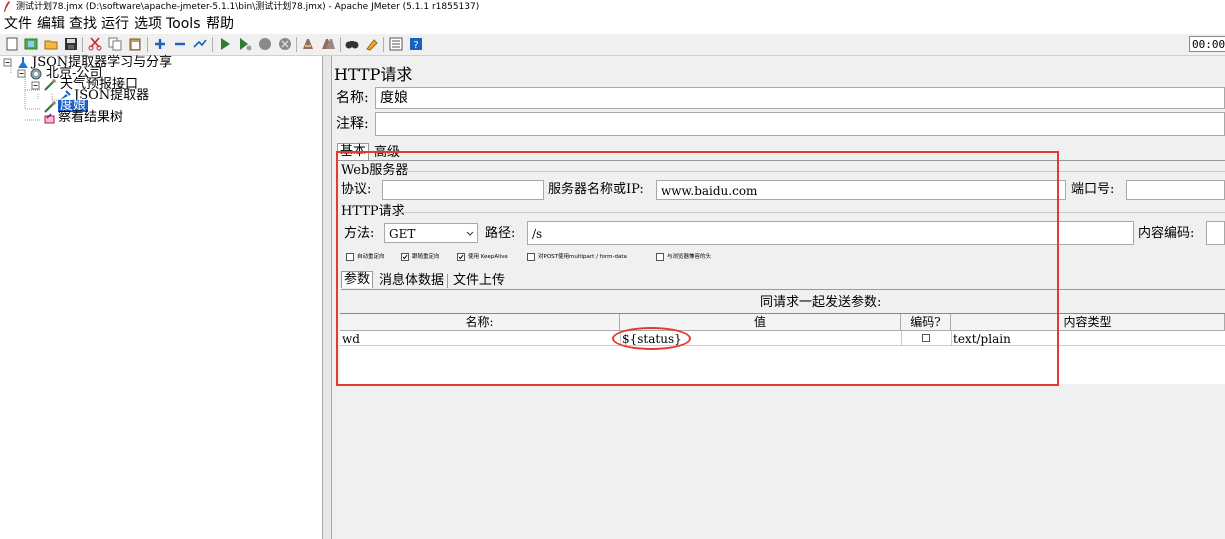  What do you see at coordinates (596, 189) in the screenshot?
I see `server-label: 服务器名称或IP:` at bounding box center [596, 189].